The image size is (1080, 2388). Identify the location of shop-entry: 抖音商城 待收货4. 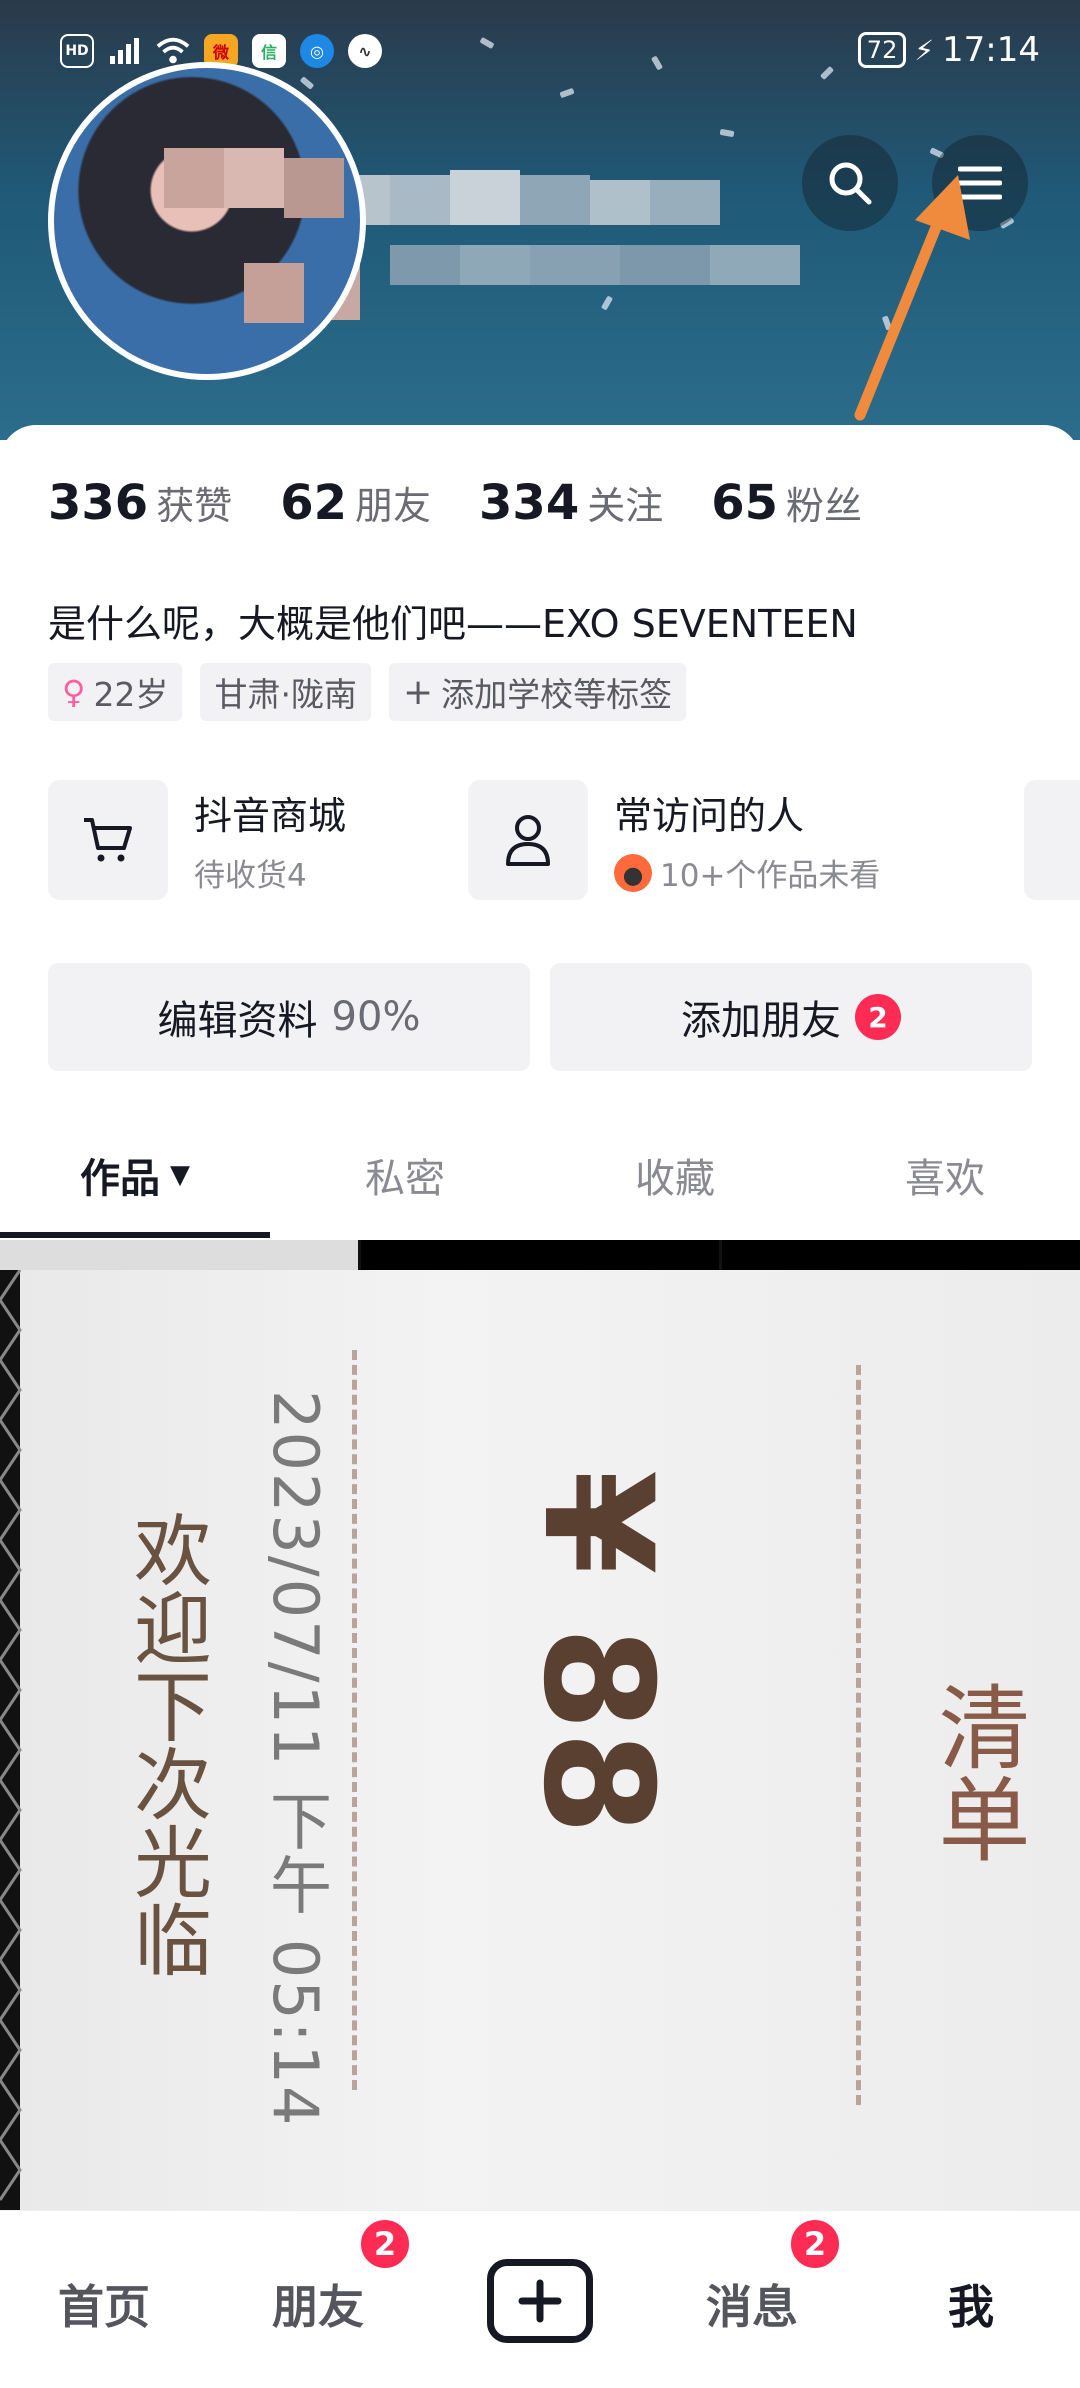
(197, 840).